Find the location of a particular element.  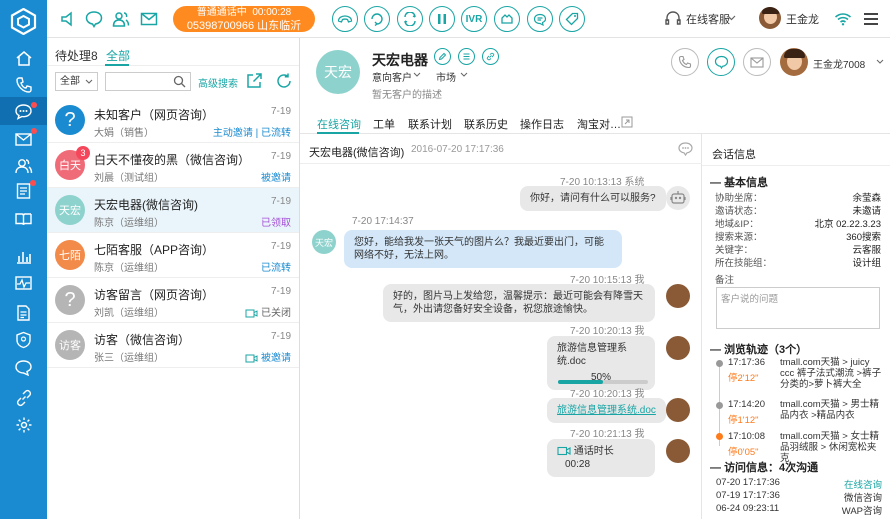

file-link: 旅游信息管理系统.doc is located at coordinates (606, 410).